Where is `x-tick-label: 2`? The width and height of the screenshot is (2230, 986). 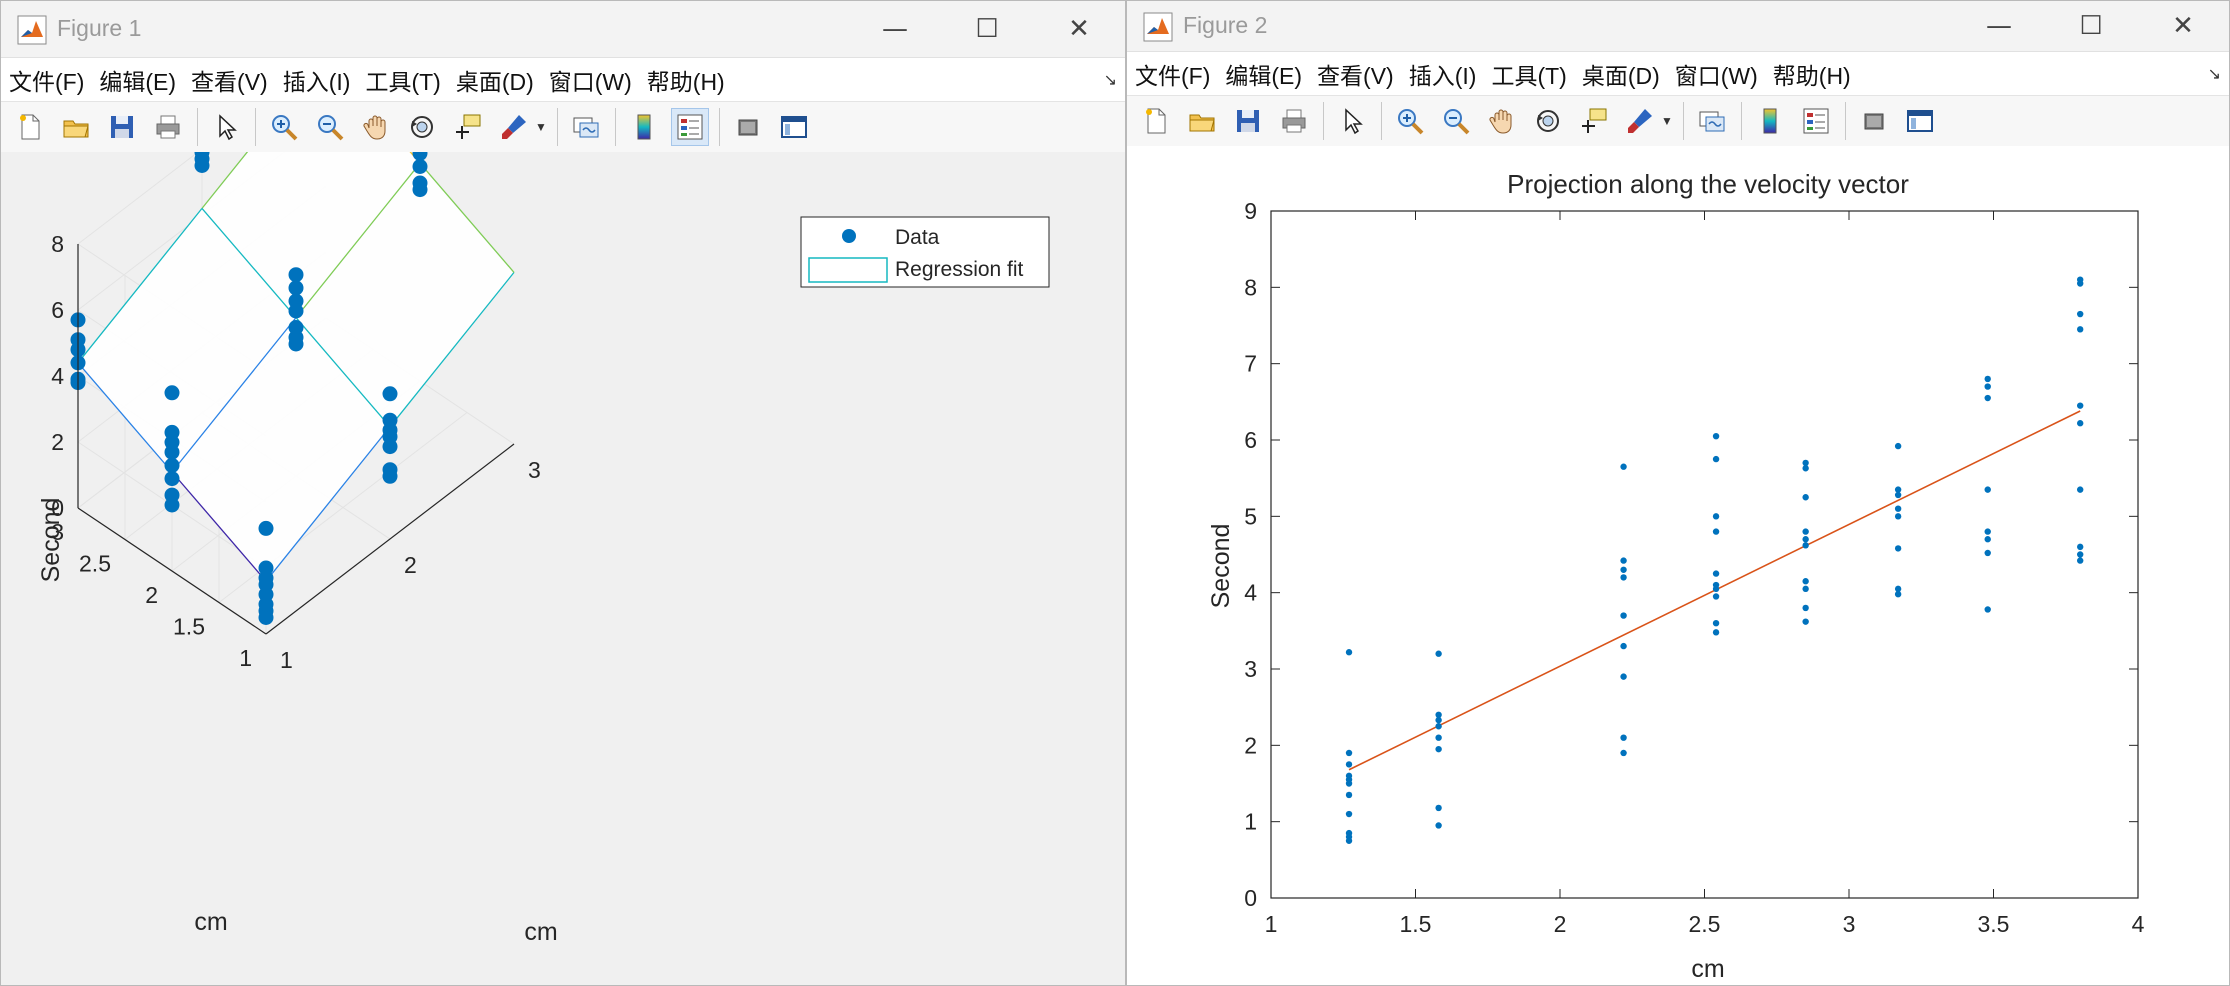
x-tick-label: 2 is located at coordinates (1560, 924).